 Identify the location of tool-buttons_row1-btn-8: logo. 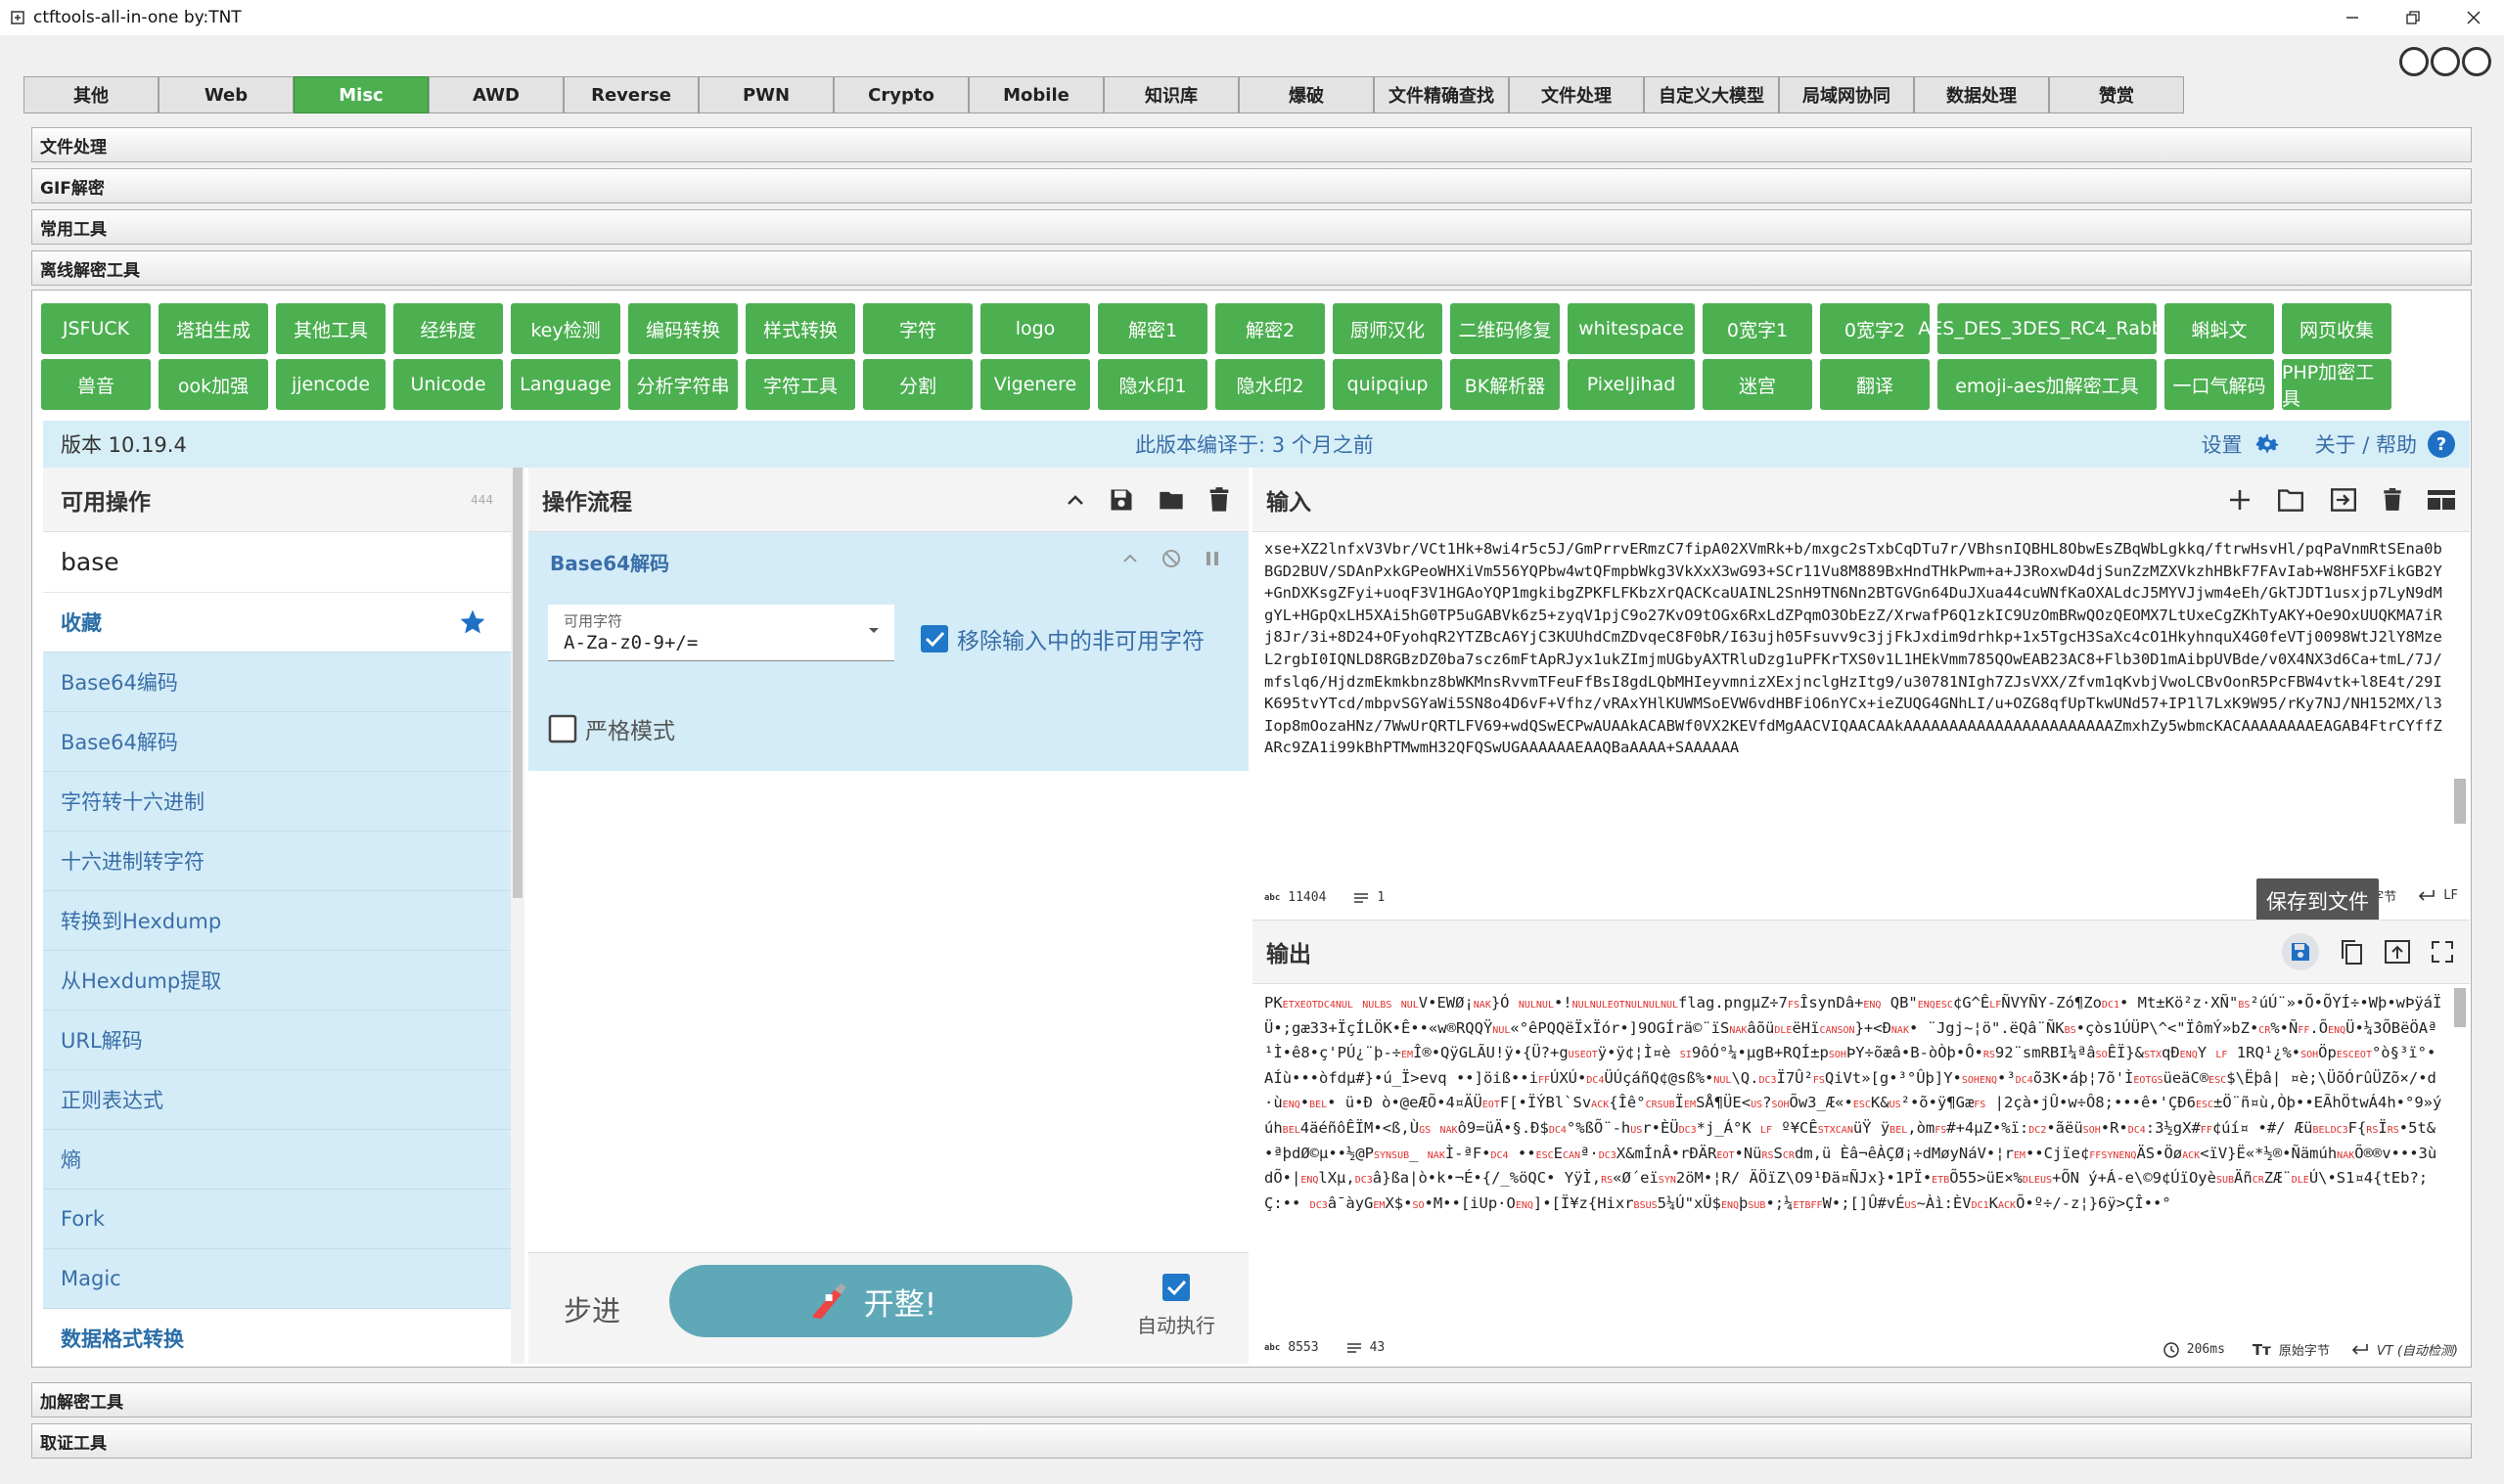
(1035, 328).